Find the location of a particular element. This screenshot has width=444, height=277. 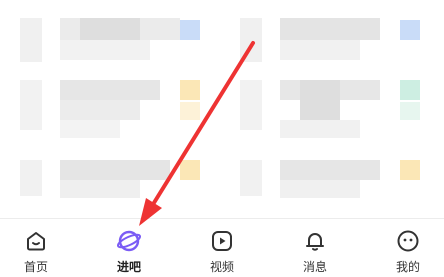

tab-profile: 我的 is located at coordinates (408, 248).